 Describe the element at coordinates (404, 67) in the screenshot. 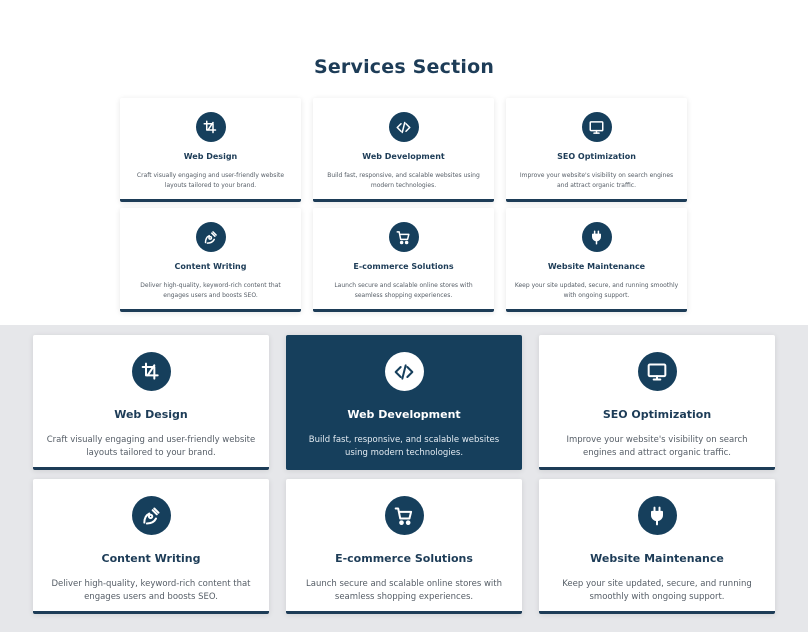

I see `section-title: Services Section` at that location.